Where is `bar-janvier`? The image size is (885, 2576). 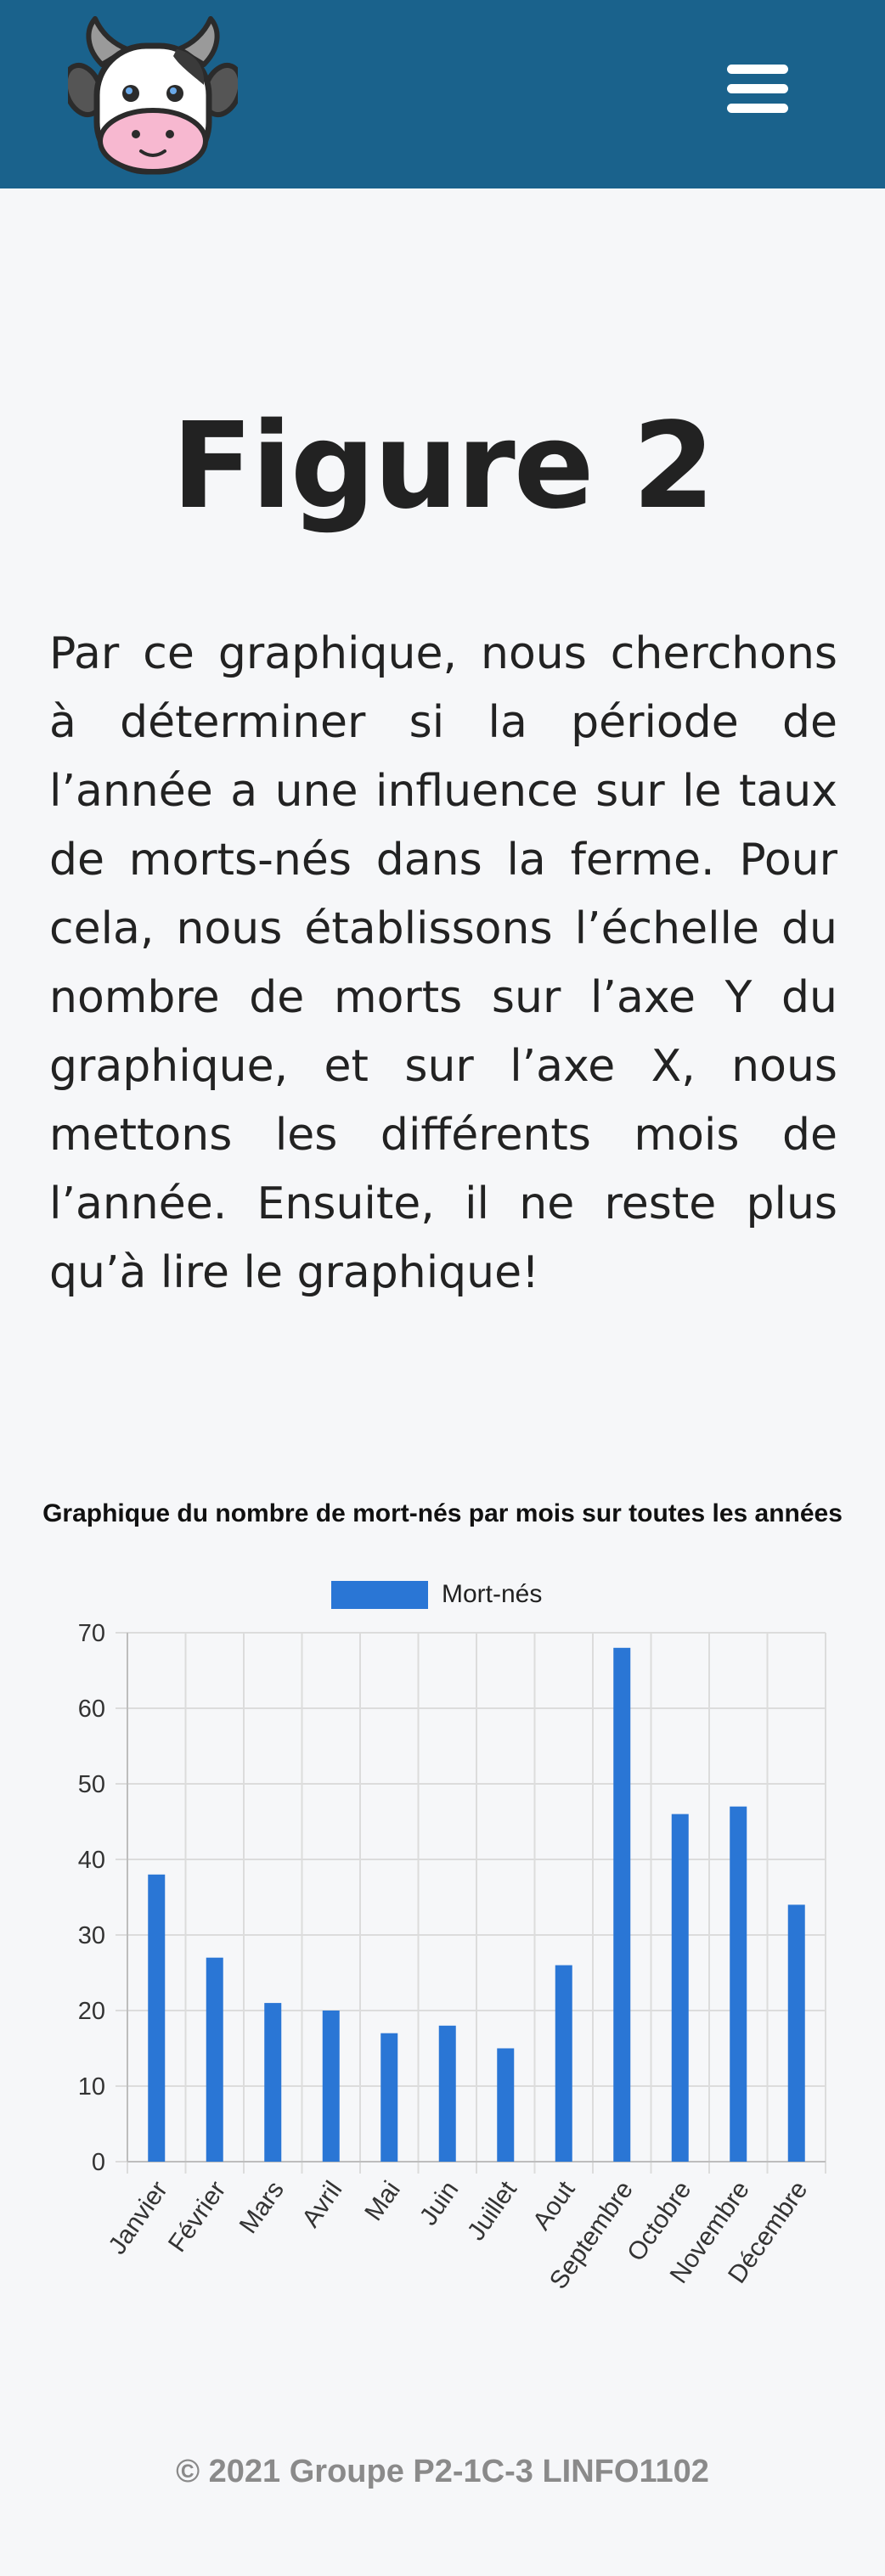 bar-janvier is located at coordinates (157, 2018).